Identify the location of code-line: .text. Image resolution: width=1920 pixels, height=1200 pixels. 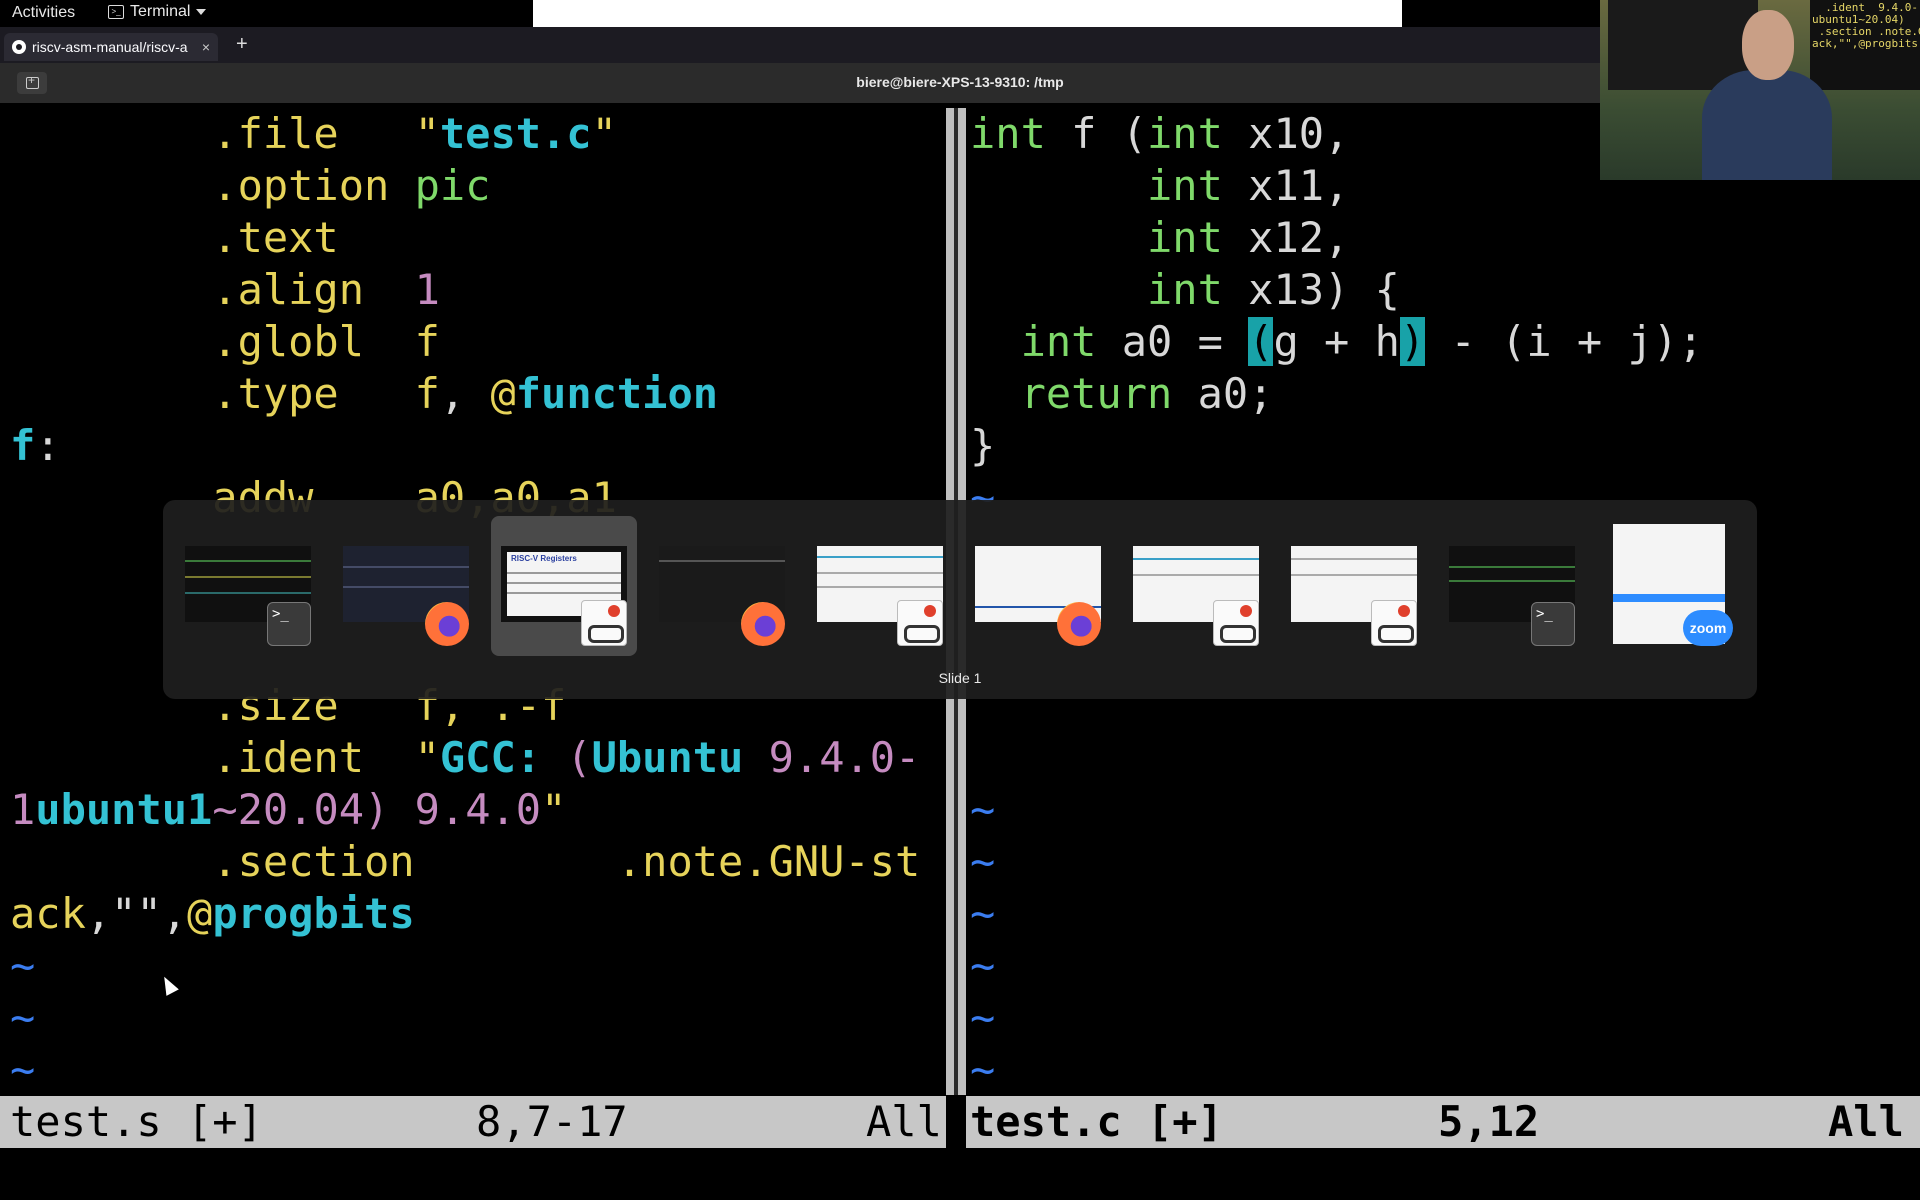
(174, 238).